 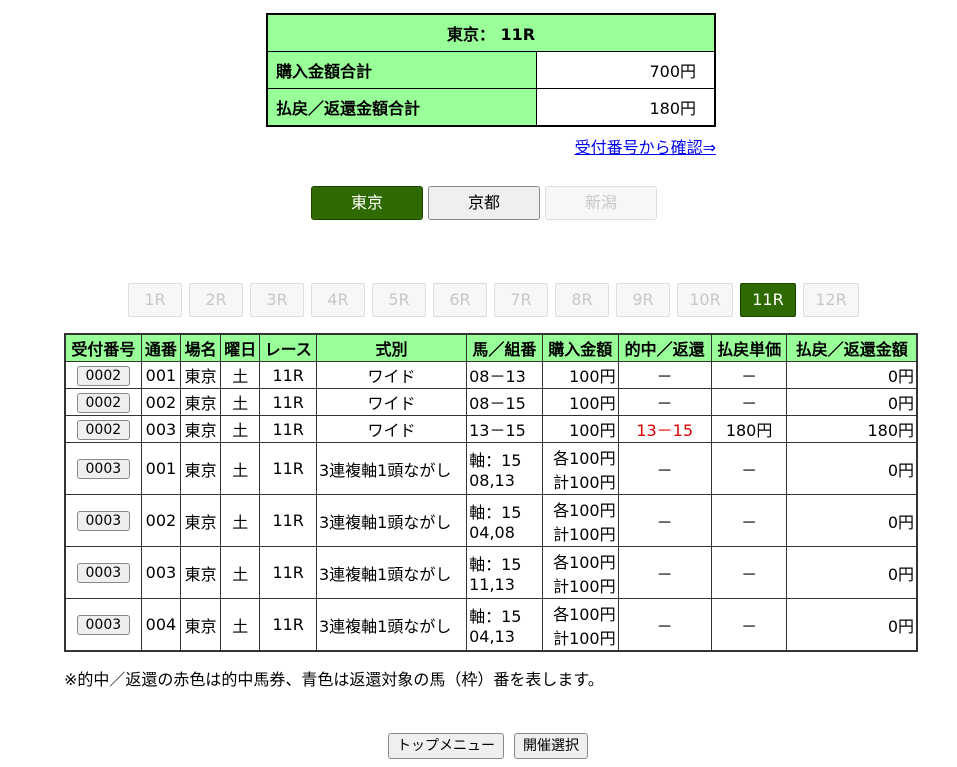 I want to click on hit-cell: 13－15, so click(x=664, y=429).